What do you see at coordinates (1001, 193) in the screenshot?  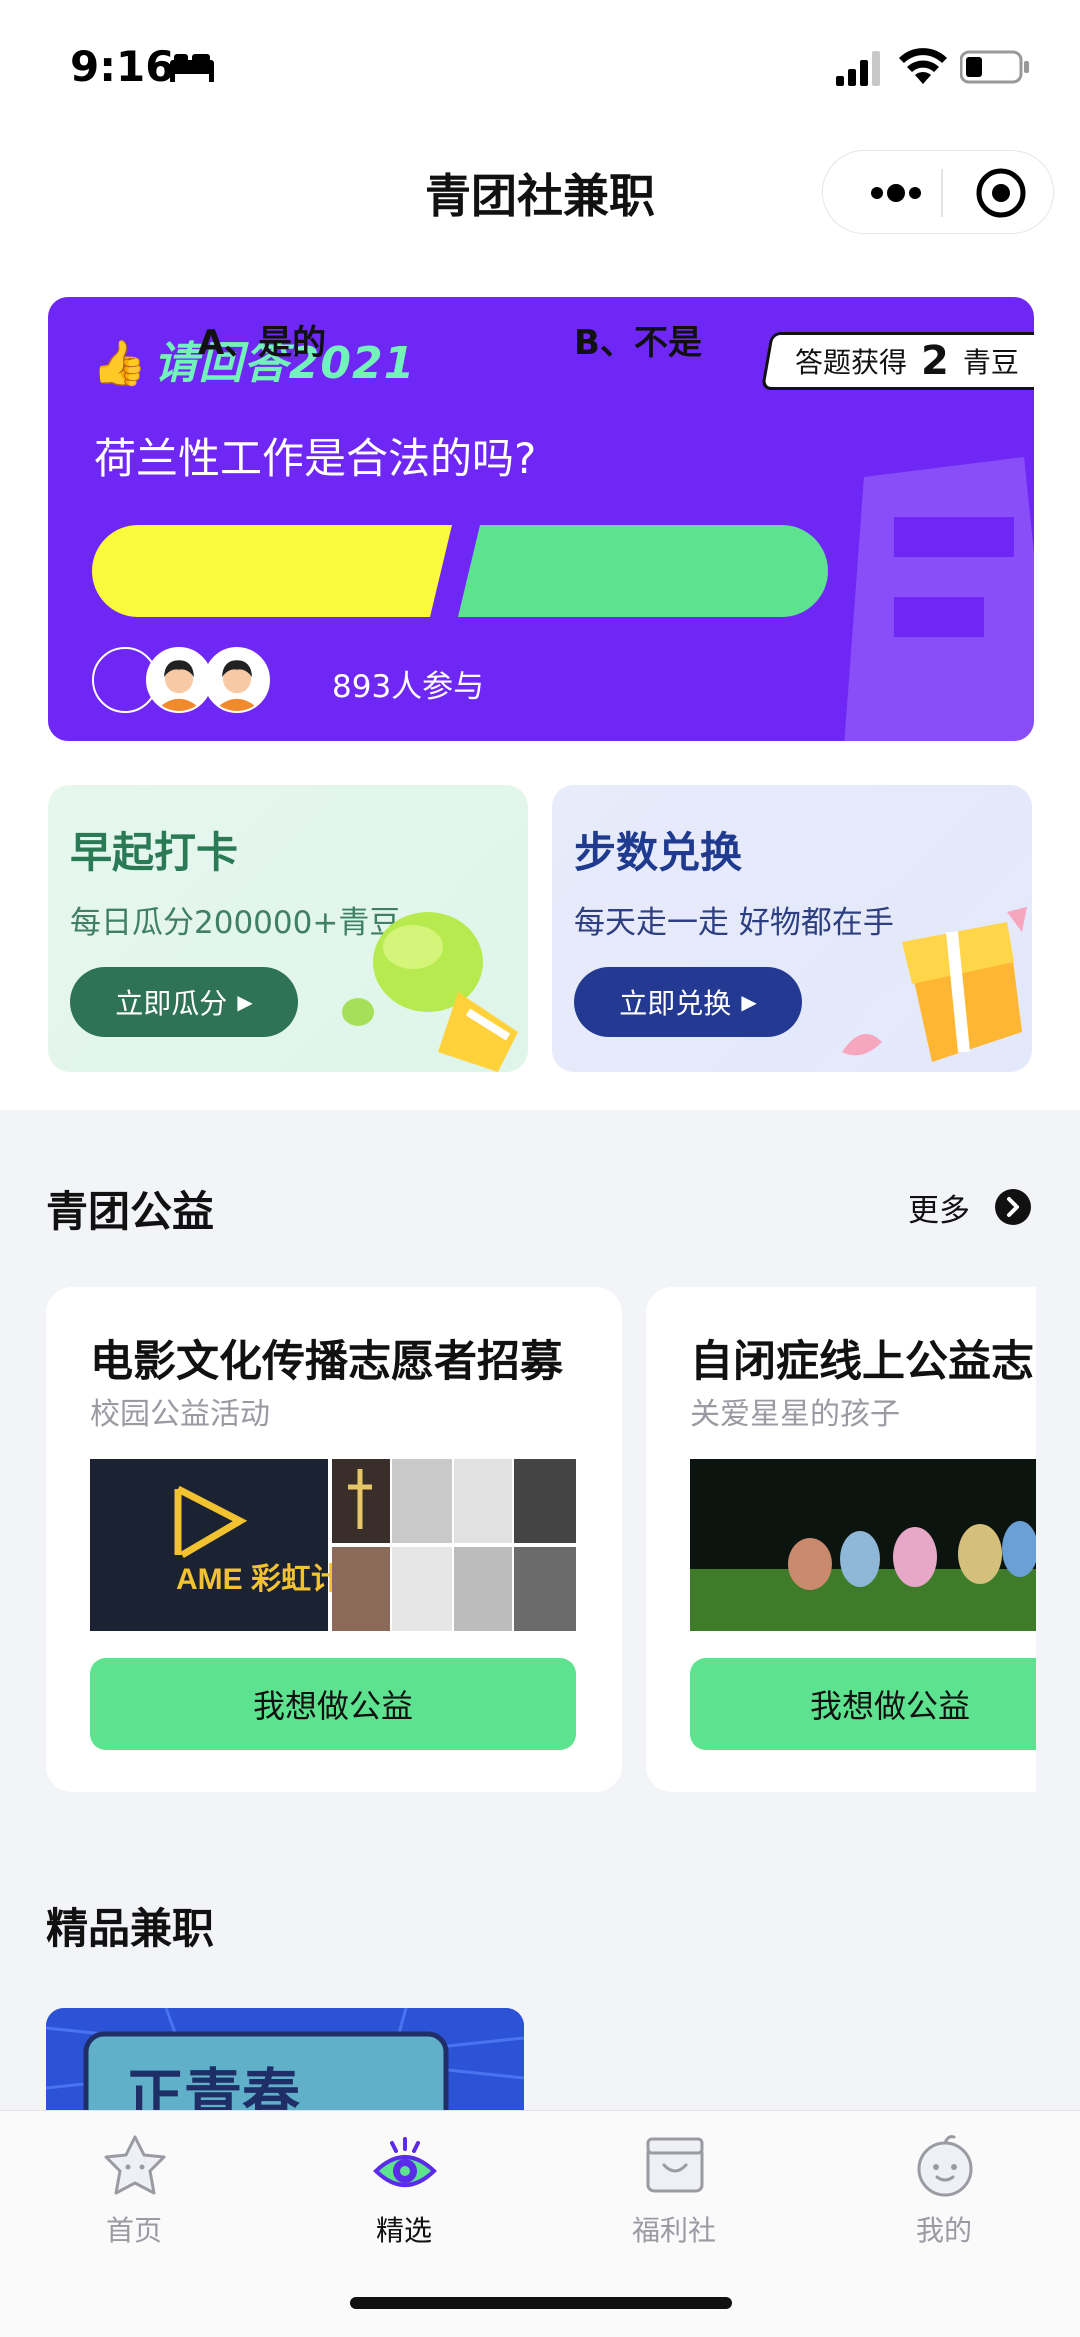 I see `close-target-icon` at bounding box center [1001, 193].